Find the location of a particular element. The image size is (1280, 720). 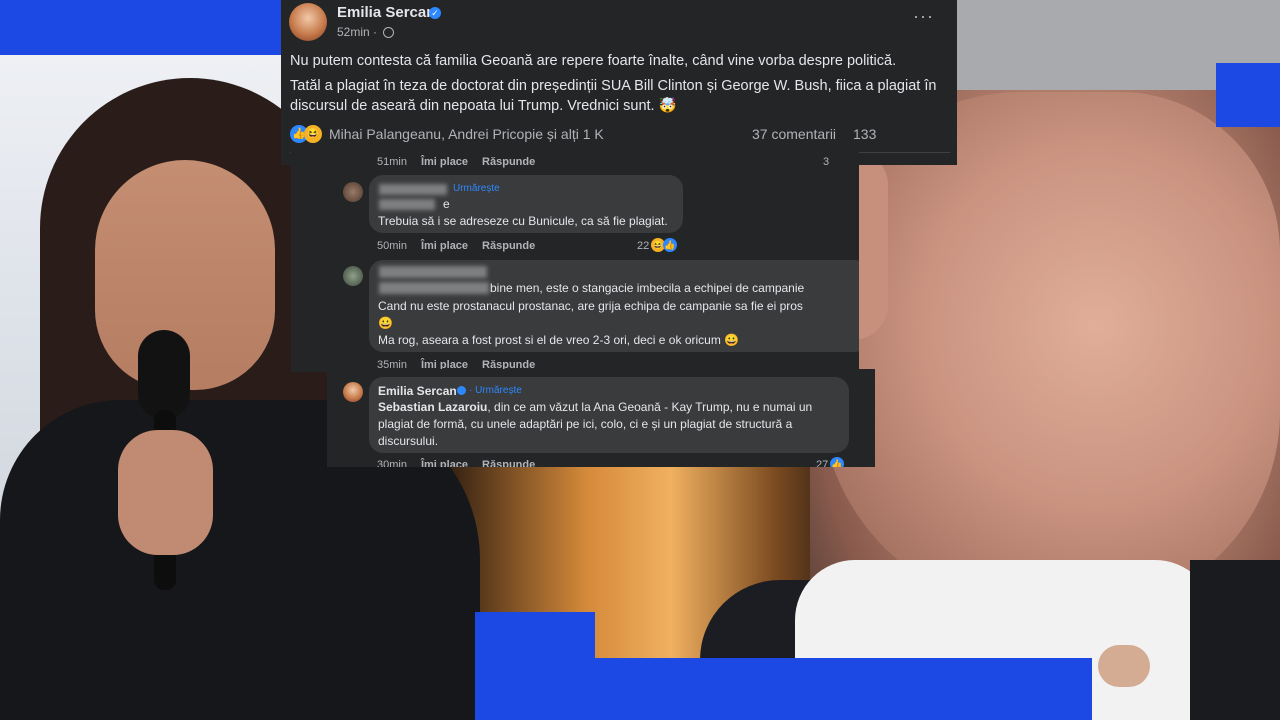

comment-actions: 51min Îmi place Răspunde is located at coordinates (456, 162).